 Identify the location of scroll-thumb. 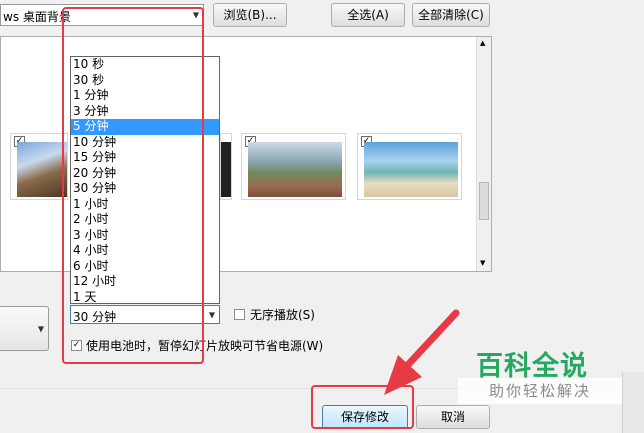
(484, 201).